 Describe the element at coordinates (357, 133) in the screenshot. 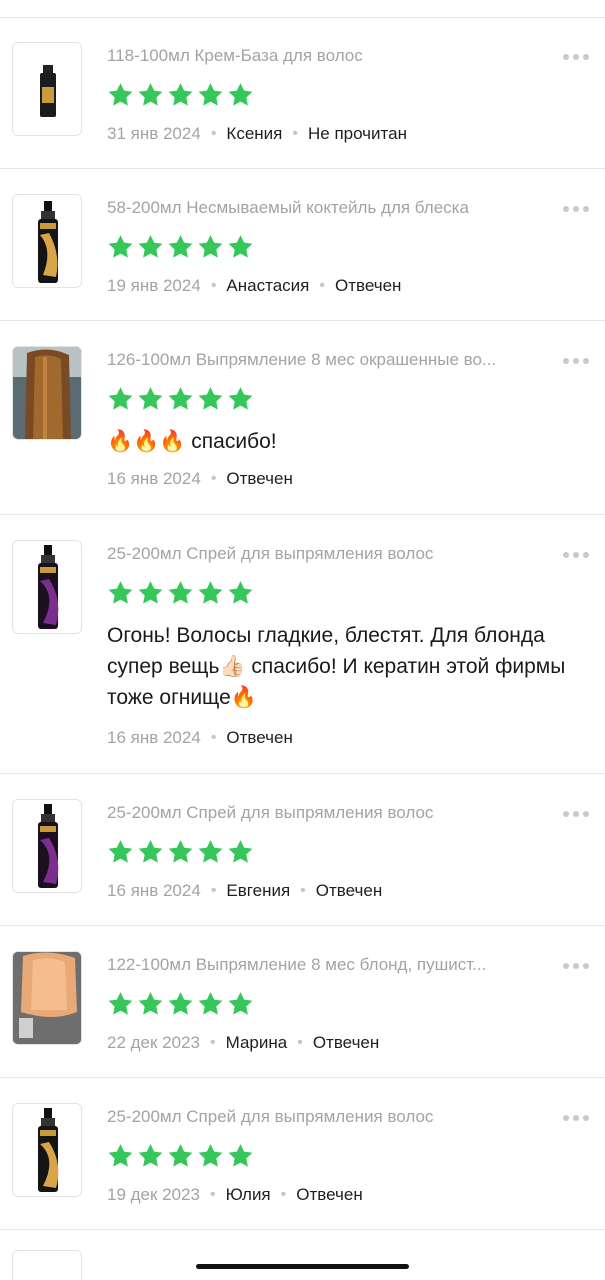

I see `review-status: Не прочитан` at that location.